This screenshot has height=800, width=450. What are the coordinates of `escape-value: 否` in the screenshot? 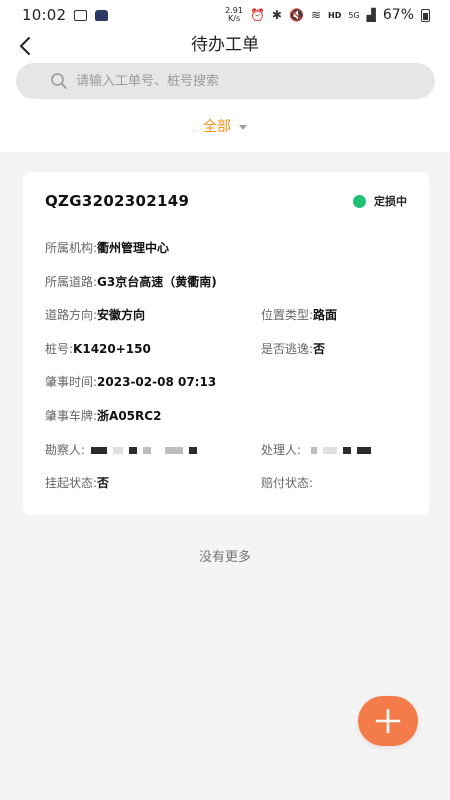 It's located at (319, 349).